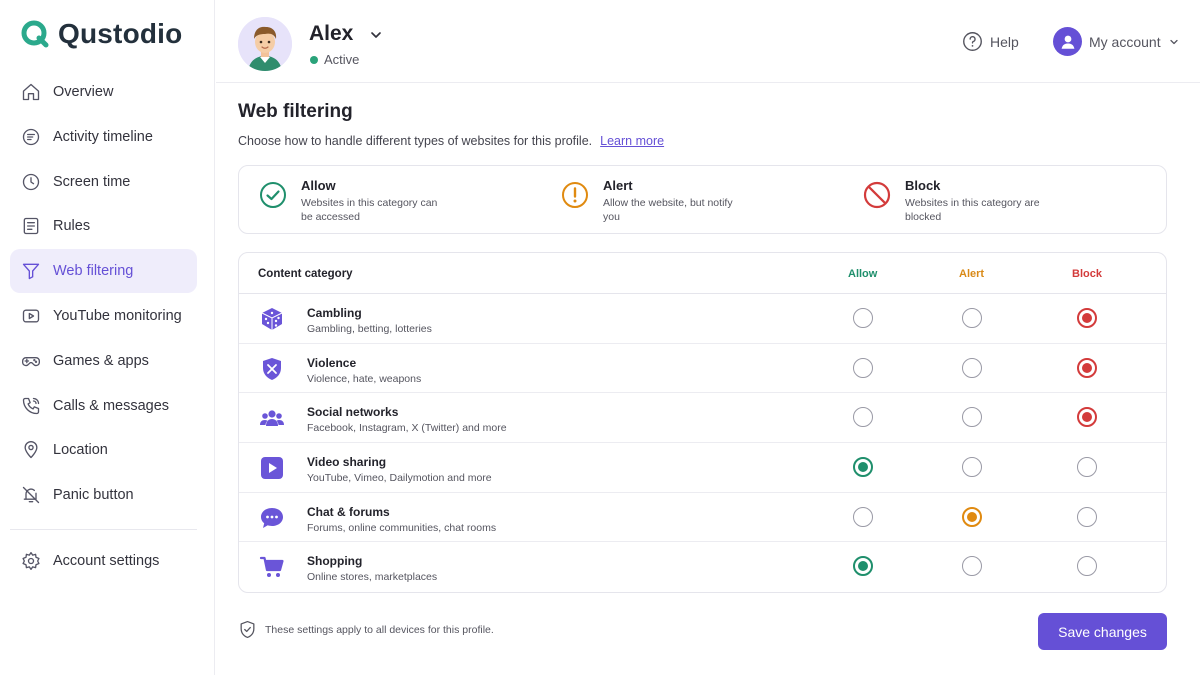 Image resolution: width=1200 pixels, height=675 pixels. I want to click on sidebar-item-label: Activity timeline, so click(103, 136).